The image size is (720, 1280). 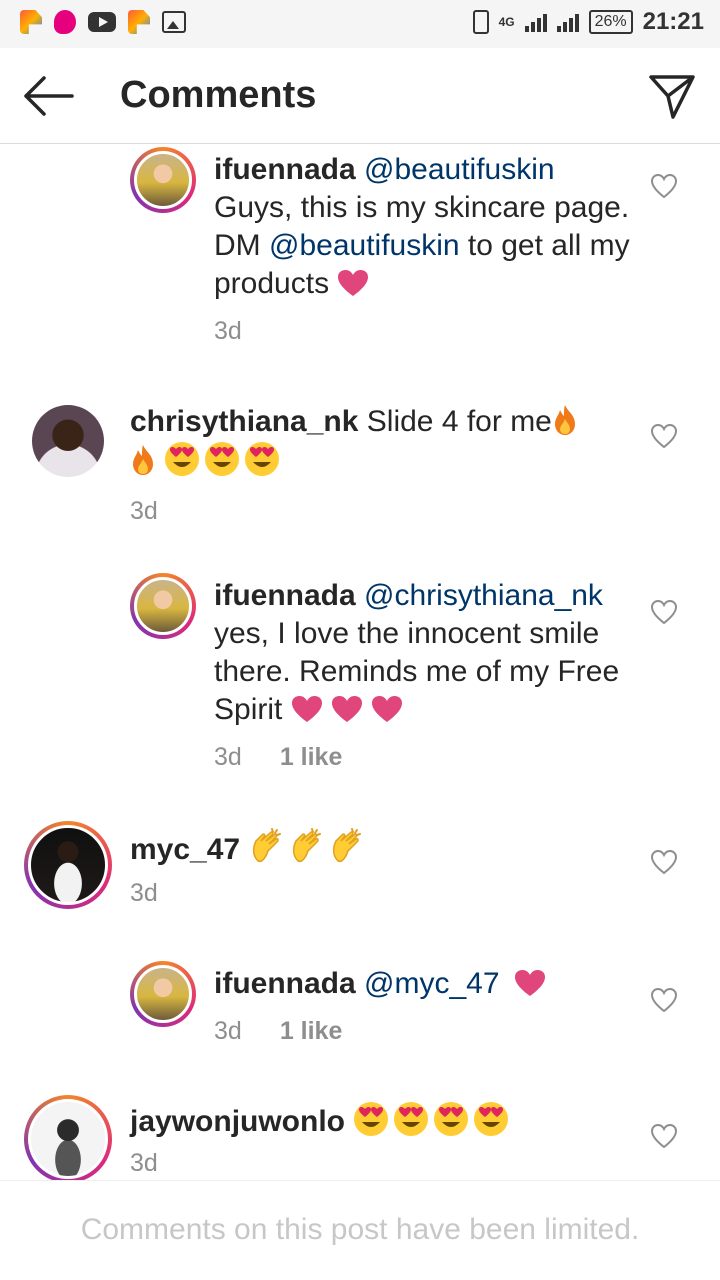 I want to click on username: myc_47, so click(x=185, y=849).